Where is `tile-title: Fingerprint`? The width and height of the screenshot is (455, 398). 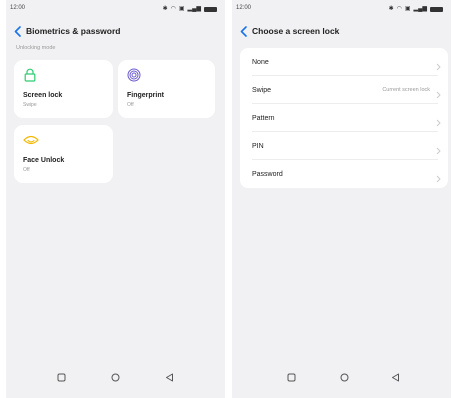 tile-title: Fingerprint is located at coordinates (145, 95).